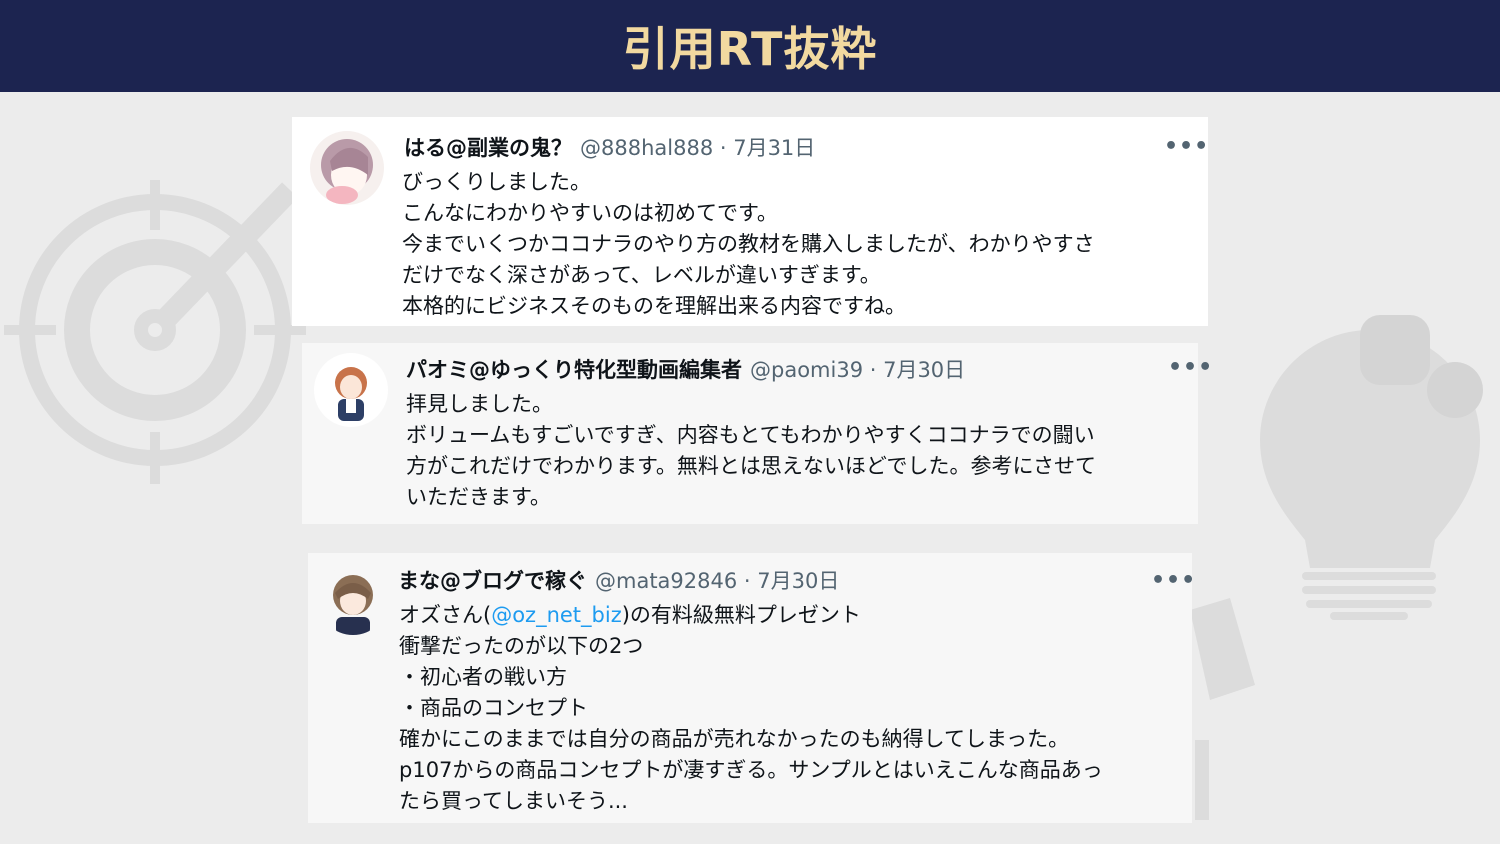 This screenshot has width=1500, height=844. What do you see at coordinates (741, 615) in the screenshot?
I see `tweet-text-suffix: )の有料級無料プレゼント` at bounding box center [741, 615].